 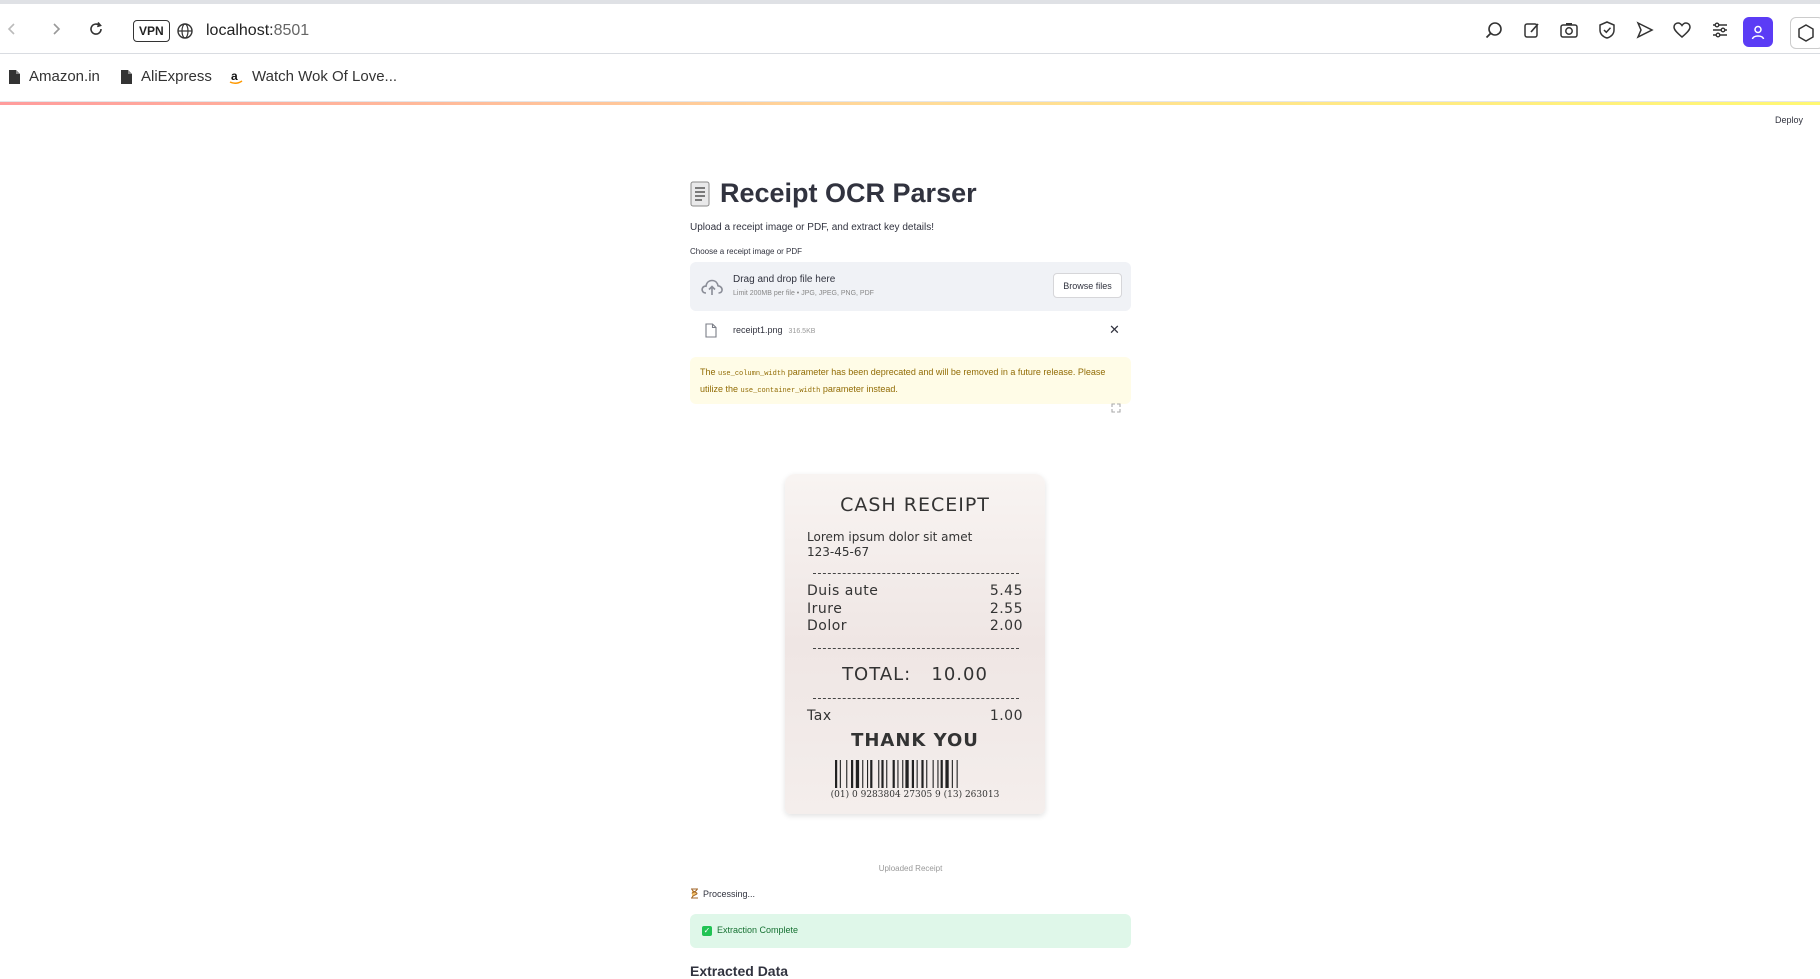 What do you see at coordinates (915, 591) in the screenshot?
I see `receipt-item: Duis aute 5.45` at bounding box center [915, 591].